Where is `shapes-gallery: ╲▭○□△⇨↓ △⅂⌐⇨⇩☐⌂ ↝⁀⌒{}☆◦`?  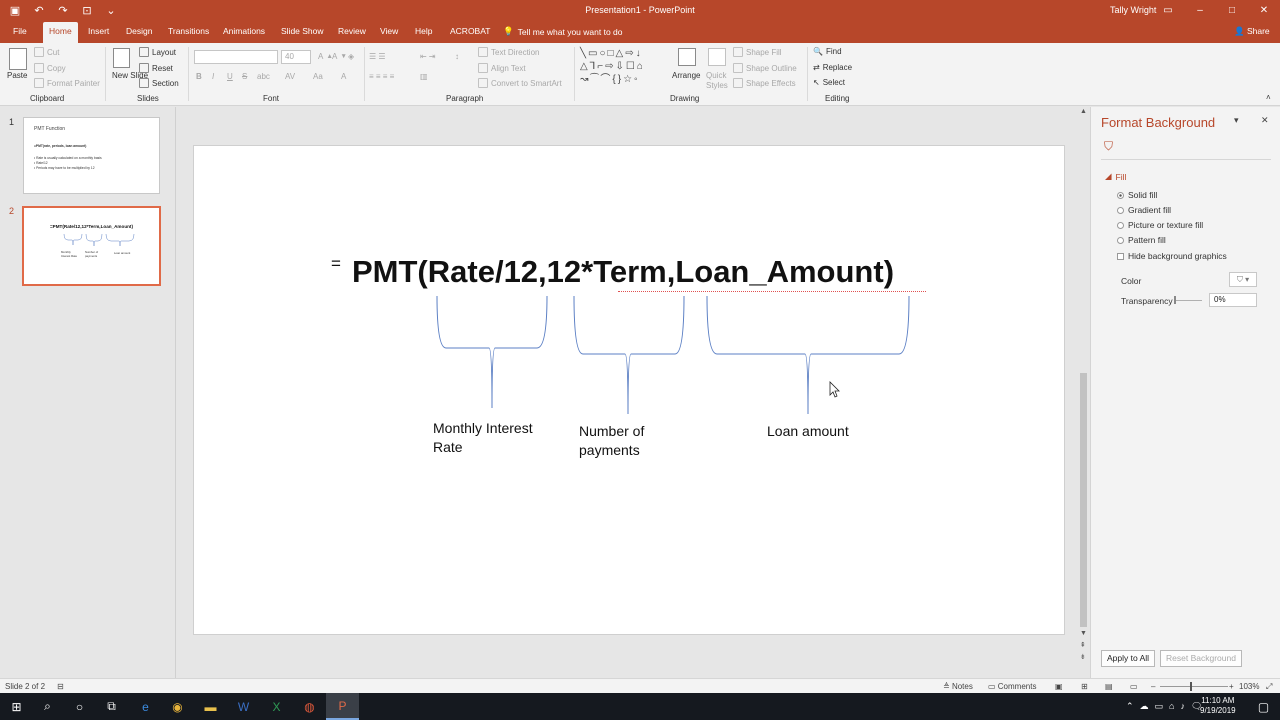 shapes-gallery: ╲▭○□△⇨↓ △⅂⌐⇨⇩☐⌂ ↝⁀⌒{}☆◦ is located at coordinates (624, 67).